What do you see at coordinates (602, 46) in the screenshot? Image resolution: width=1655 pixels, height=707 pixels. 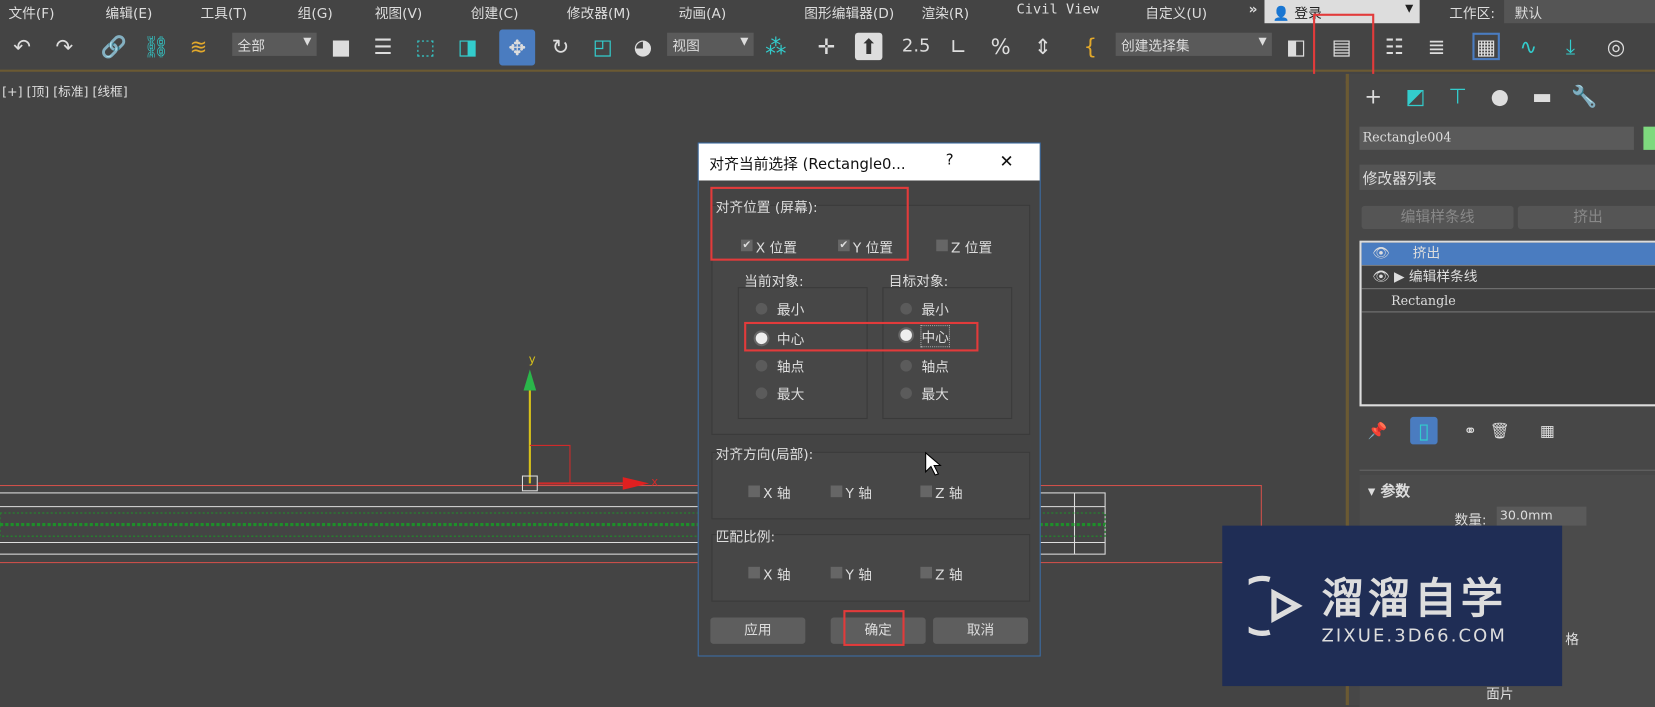 I see `select-scale-icon: ◰` at bounding box center [602, 46].